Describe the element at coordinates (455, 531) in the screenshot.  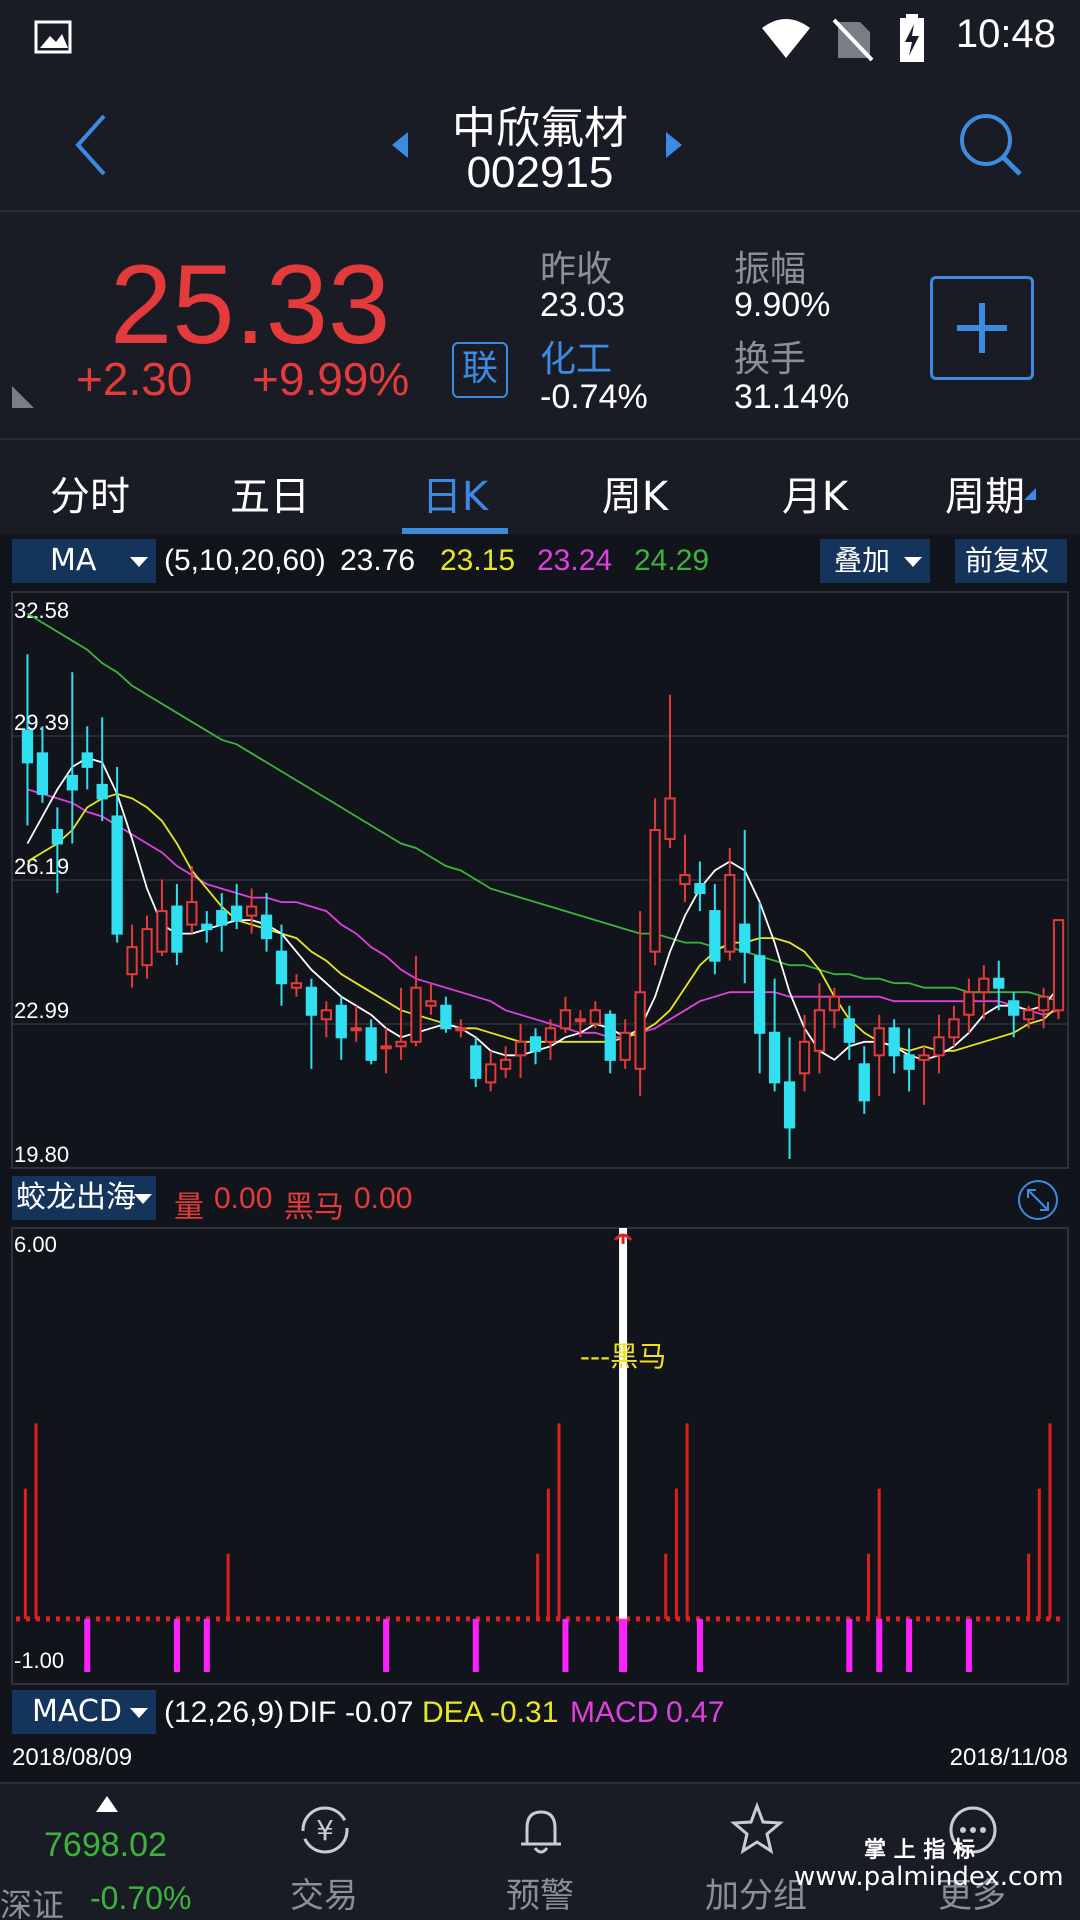
I see `active-tab-indicator` at that location.